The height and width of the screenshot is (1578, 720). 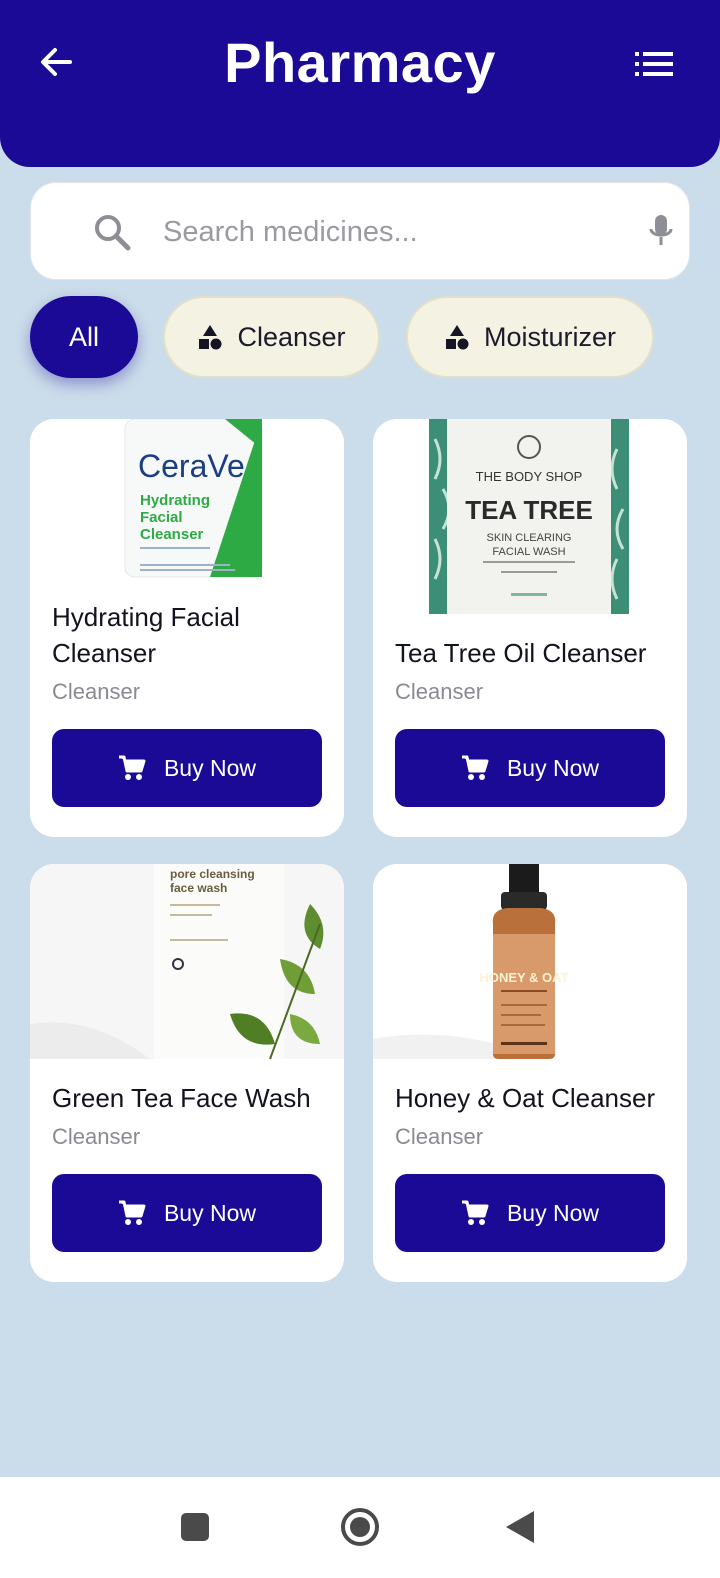 I want to click on product-image: CeraVe Hydrating Facial Cleanser, so click(x=187, y=516).